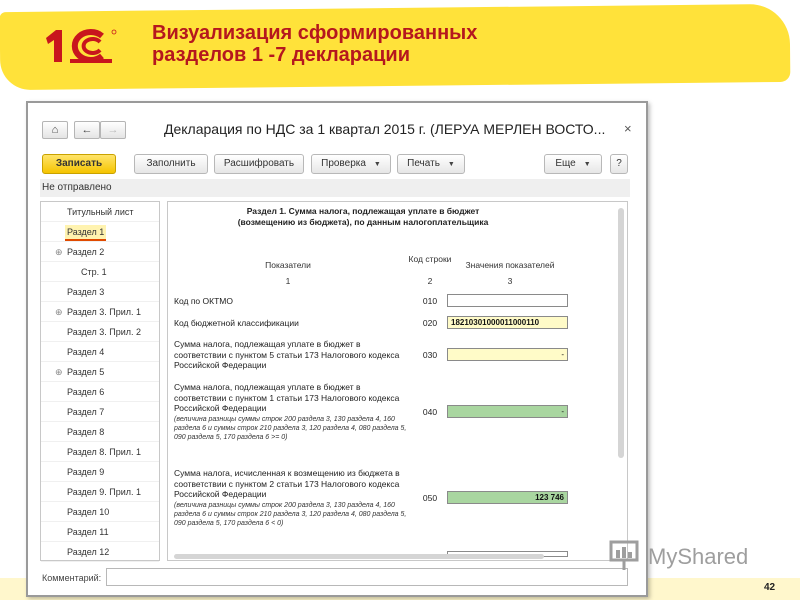 This screenshot has height=600, width=800. Describe the element at coordinates (86, 412) in the screenshot. I see `sidebar-item-label: Раздел 7` at that location.